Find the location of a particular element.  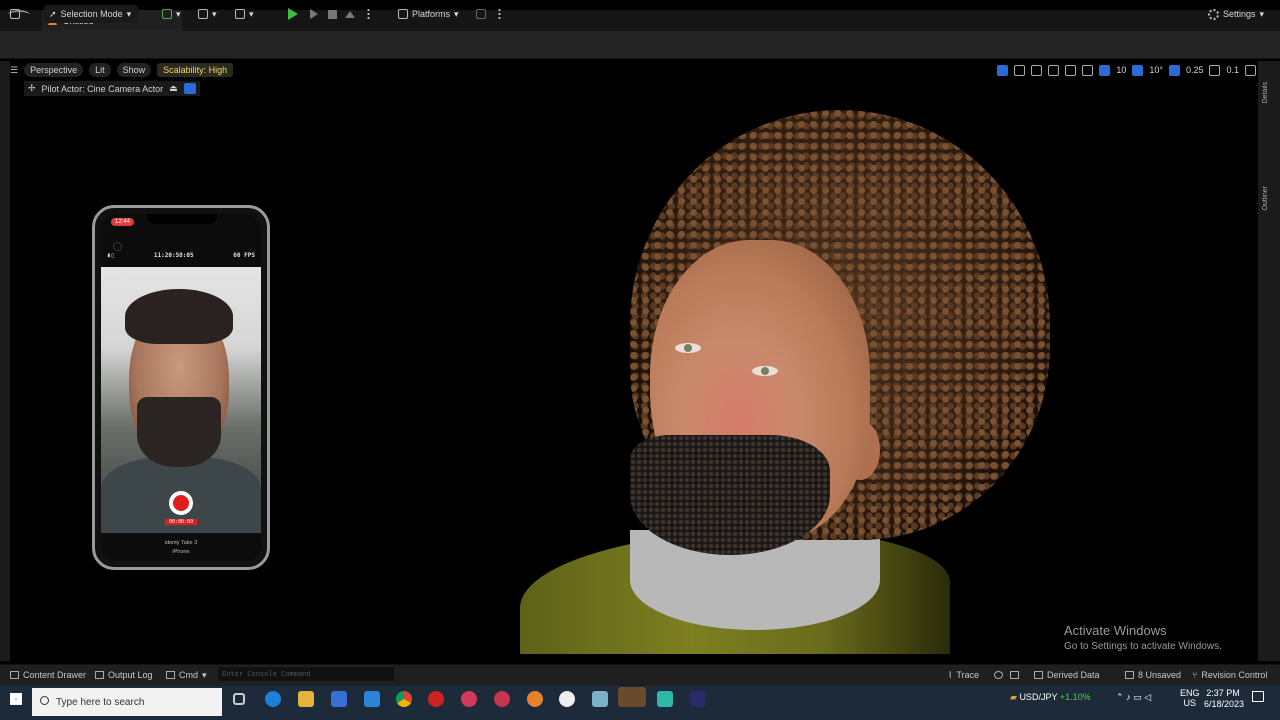

store-icon is located at coordinates (339, 699).